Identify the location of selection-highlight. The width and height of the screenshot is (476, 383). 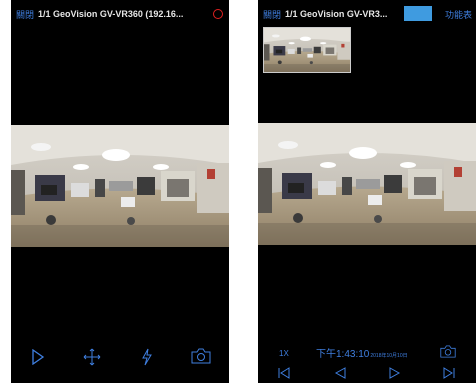
(418, 13).